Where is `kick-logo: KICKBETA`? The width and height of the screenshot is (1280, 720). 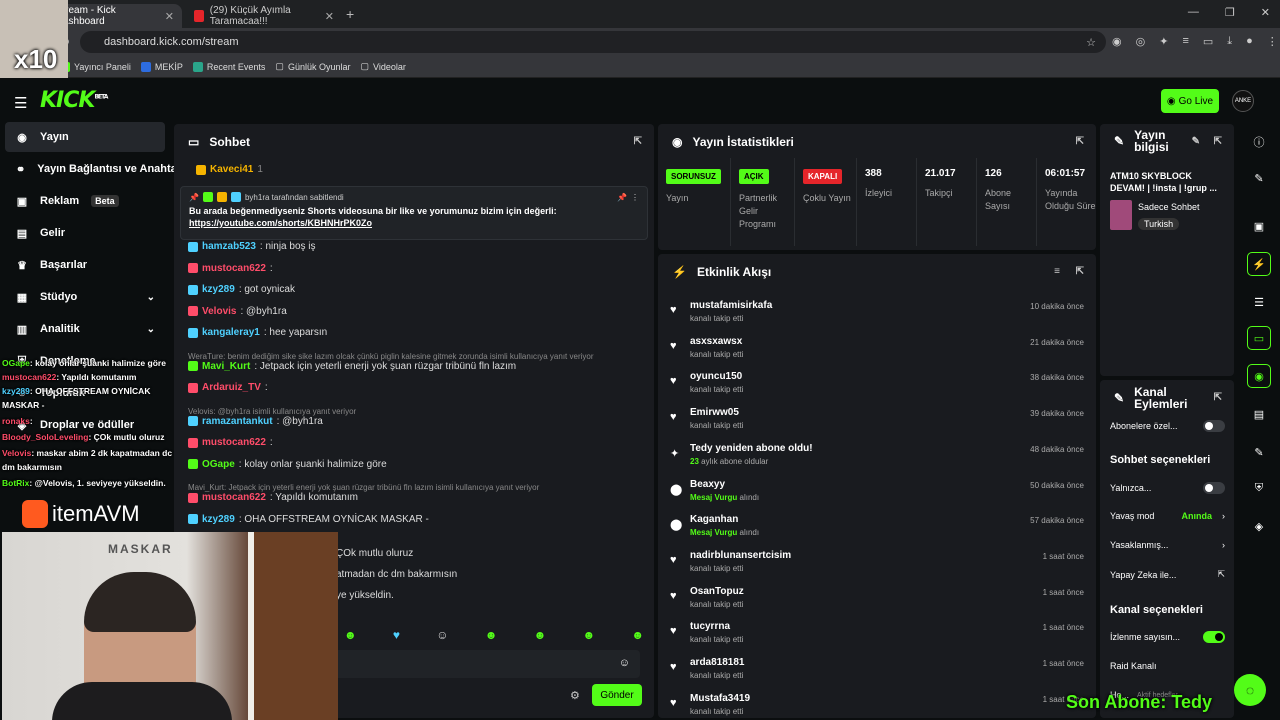
kick-logo: KICKBETA is located at coordinates (74, 100).